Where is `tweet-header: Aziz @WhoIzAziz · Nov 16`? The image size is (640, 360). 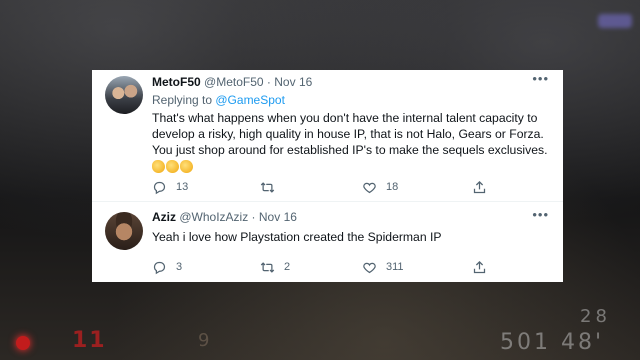
tweet-header: Aziz @WhoIzAziz · Nov 16 is located at coordinates (224, 217).